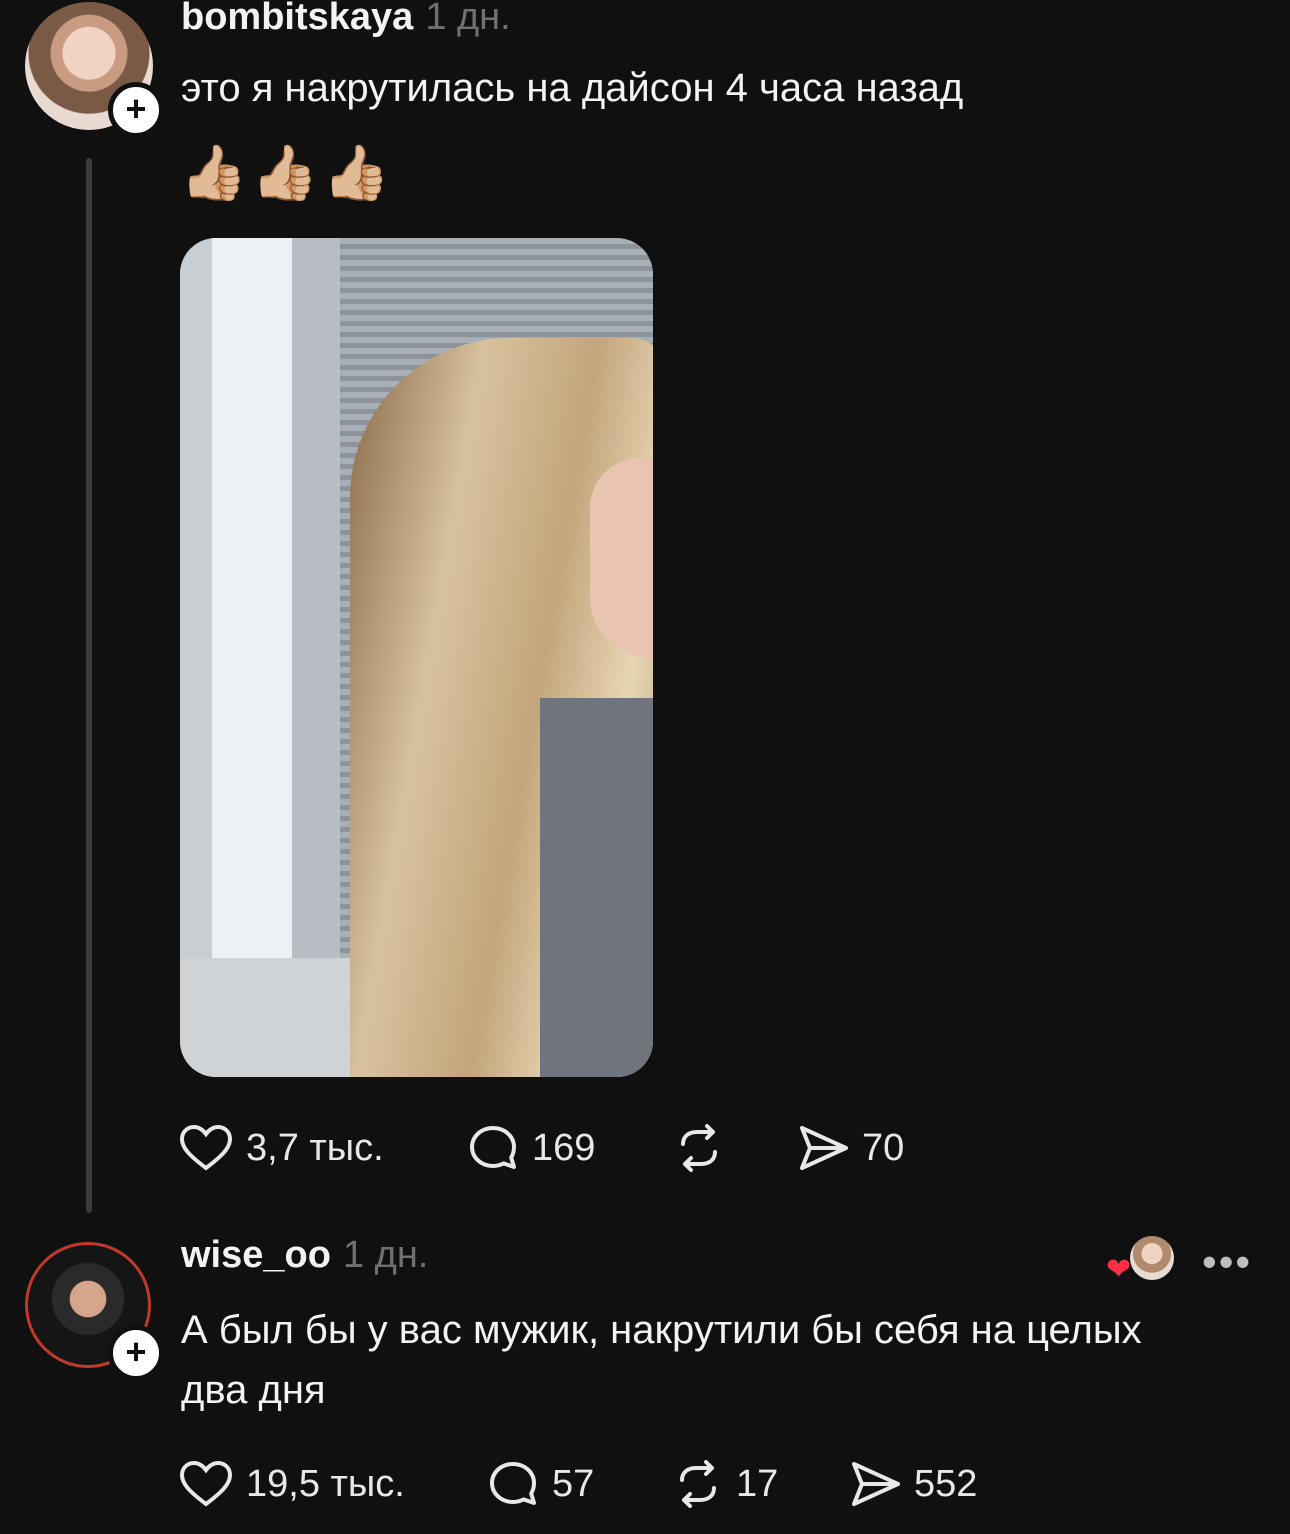 Image resolution: width=1290 pixels, height=1534 pixels. I want to click on like-button: 3,7 тыс., so click(324, 1148).